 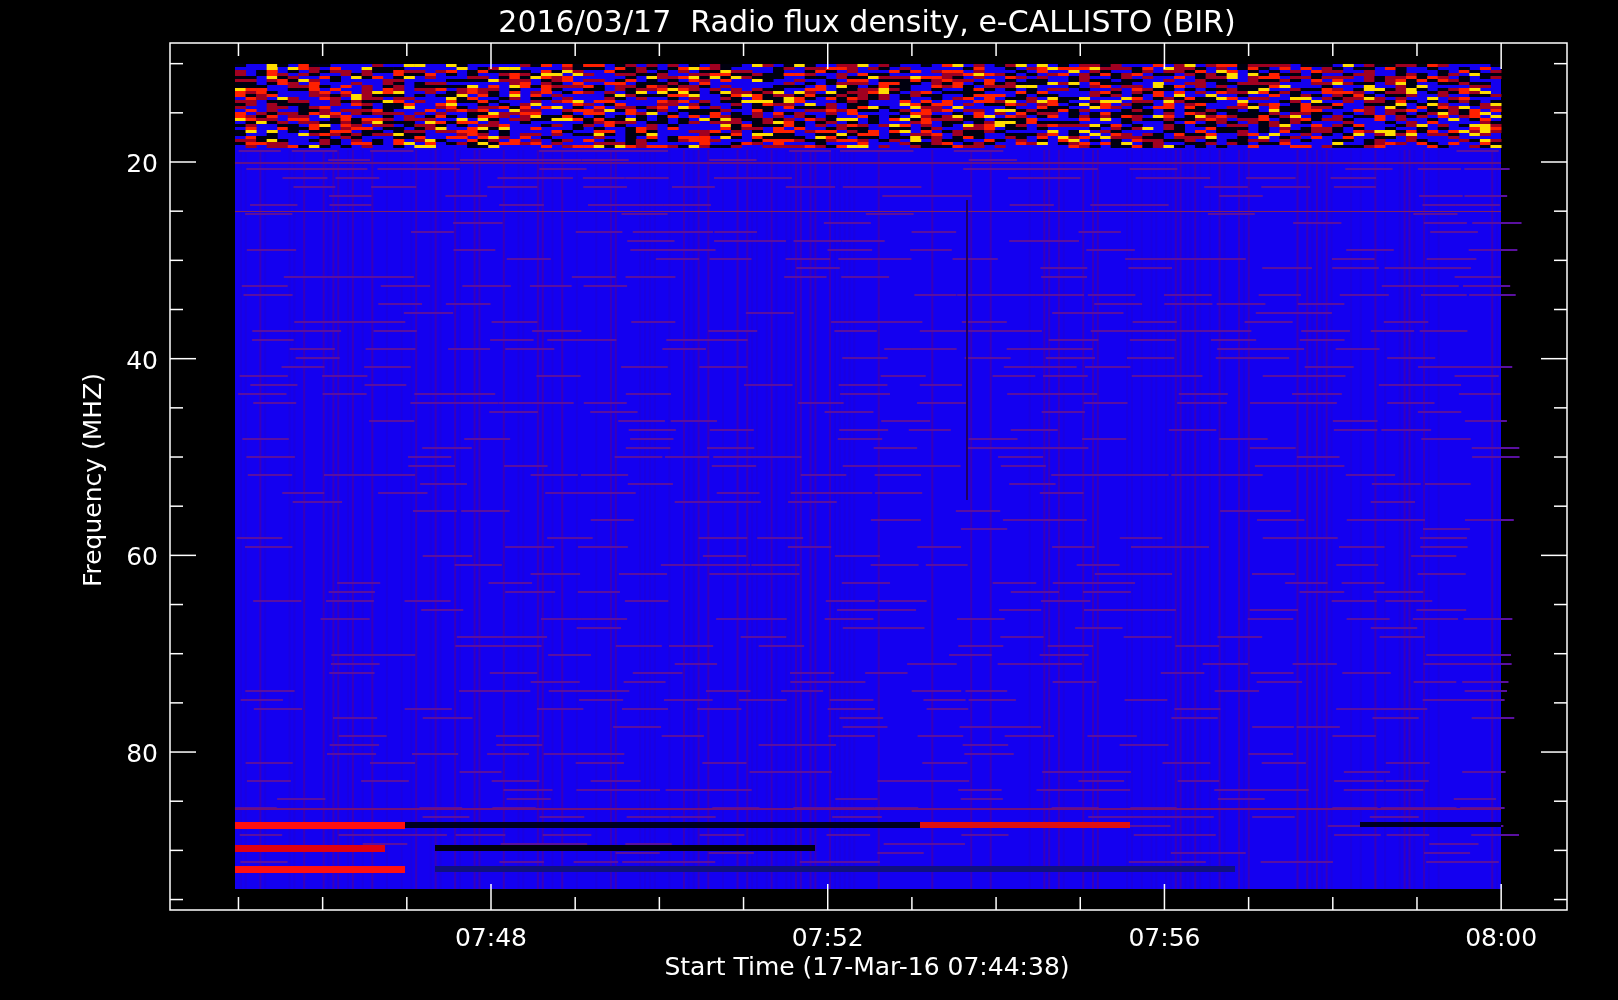 I want to click on x-tick-label: 07:52, so click(x=827, y=937).